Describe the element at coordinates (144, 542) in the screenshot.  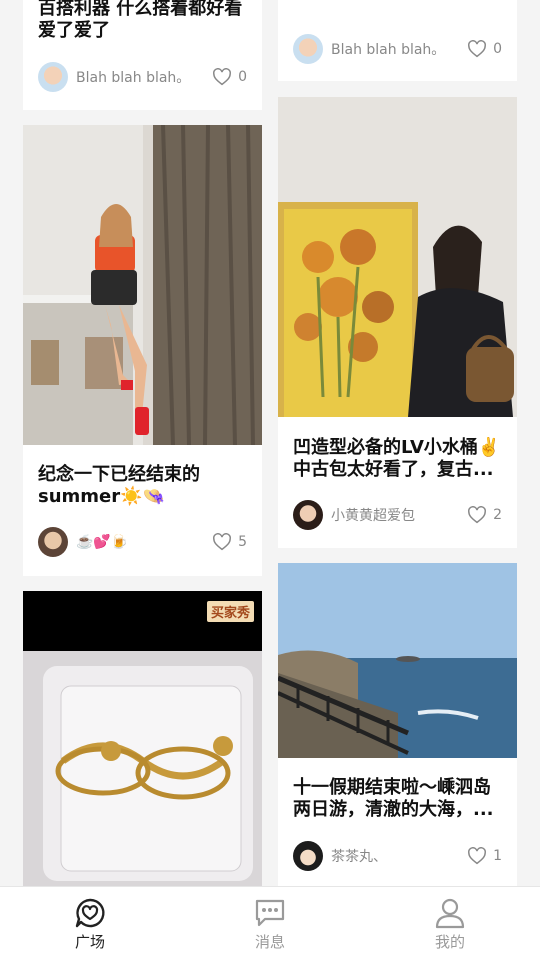
I see `author-name: ☕️💕🍺` at that location.